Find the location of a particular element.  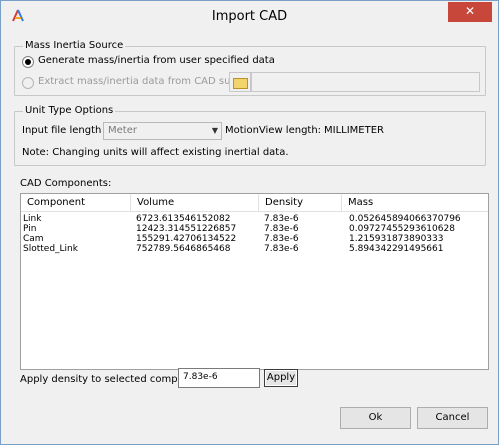

cad-summary-file-field is located at coordinates (365, 82).